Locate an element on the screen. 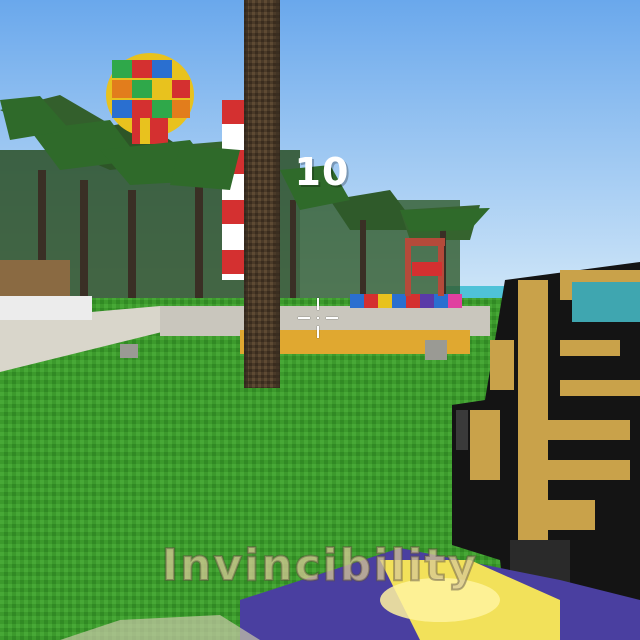 The height and width of the screenshot is (640, 640). crosshair-icon is located at coordinates (318, 318).